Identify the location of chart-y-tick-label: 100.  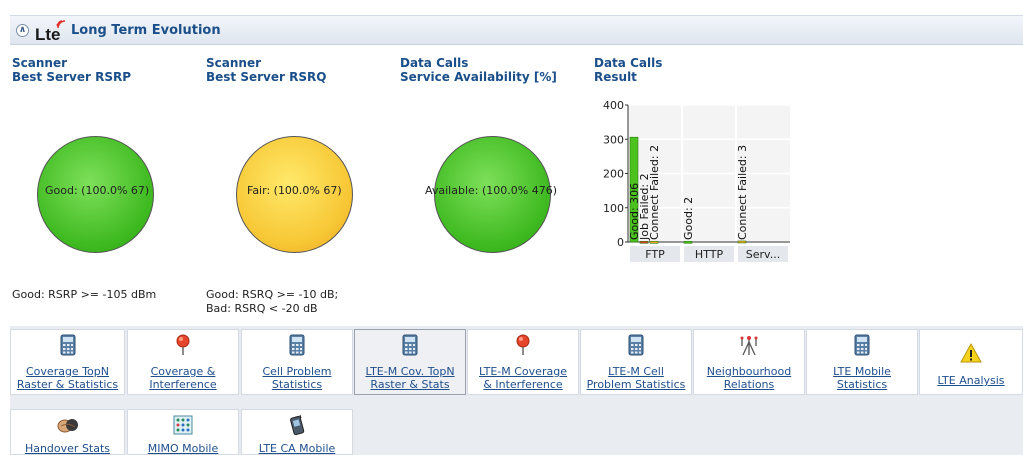
(613, 208).